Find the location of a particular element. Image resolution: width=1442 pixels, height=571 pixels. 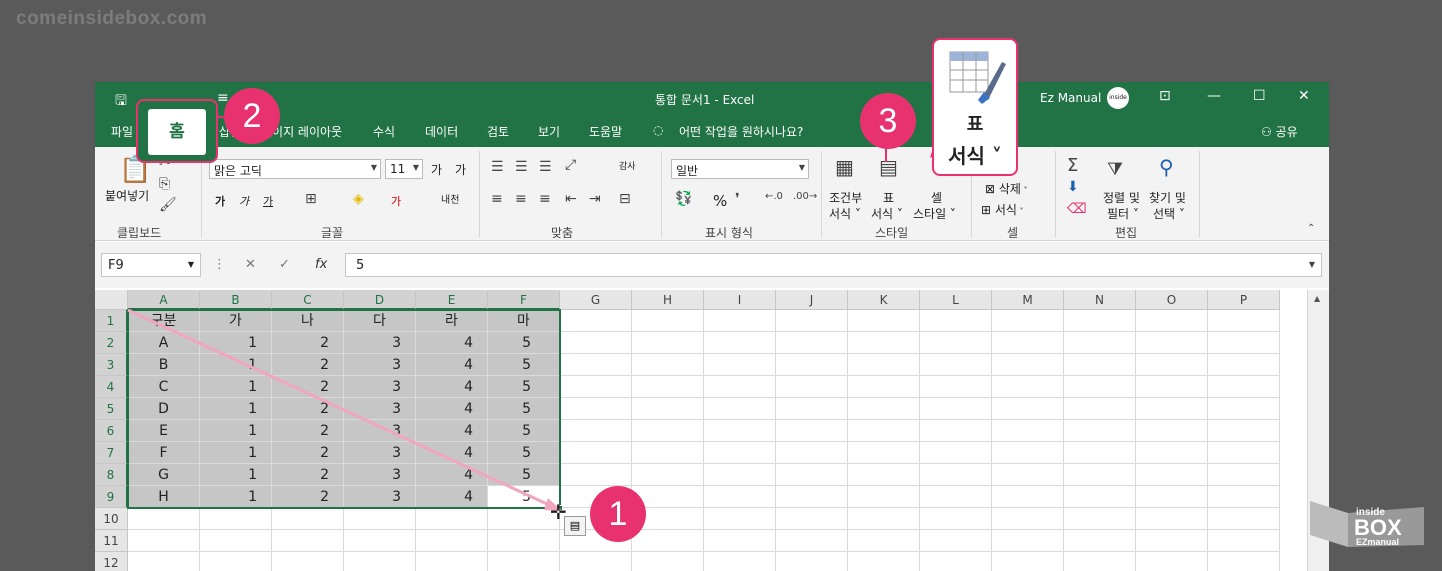

share-button: ⚇ 공유 is located at coordinates (1279, 131).